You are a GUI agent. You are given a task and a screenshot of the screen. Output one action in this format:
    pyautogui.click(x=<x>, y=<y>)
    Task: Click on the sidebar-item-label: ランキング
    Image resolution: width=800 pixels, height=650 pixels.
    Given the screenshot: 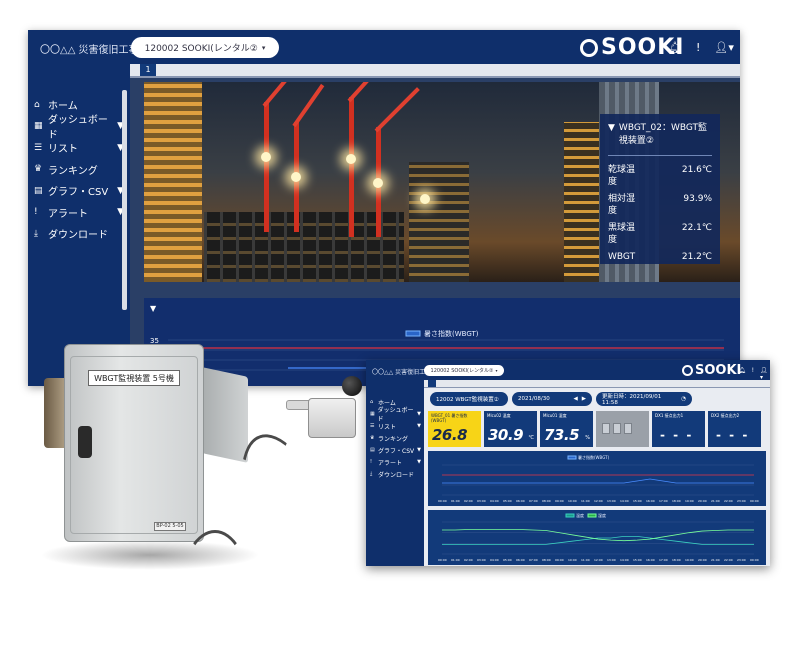 What is the action you would take?
    pyautogui.click(x=73, y=171)
    